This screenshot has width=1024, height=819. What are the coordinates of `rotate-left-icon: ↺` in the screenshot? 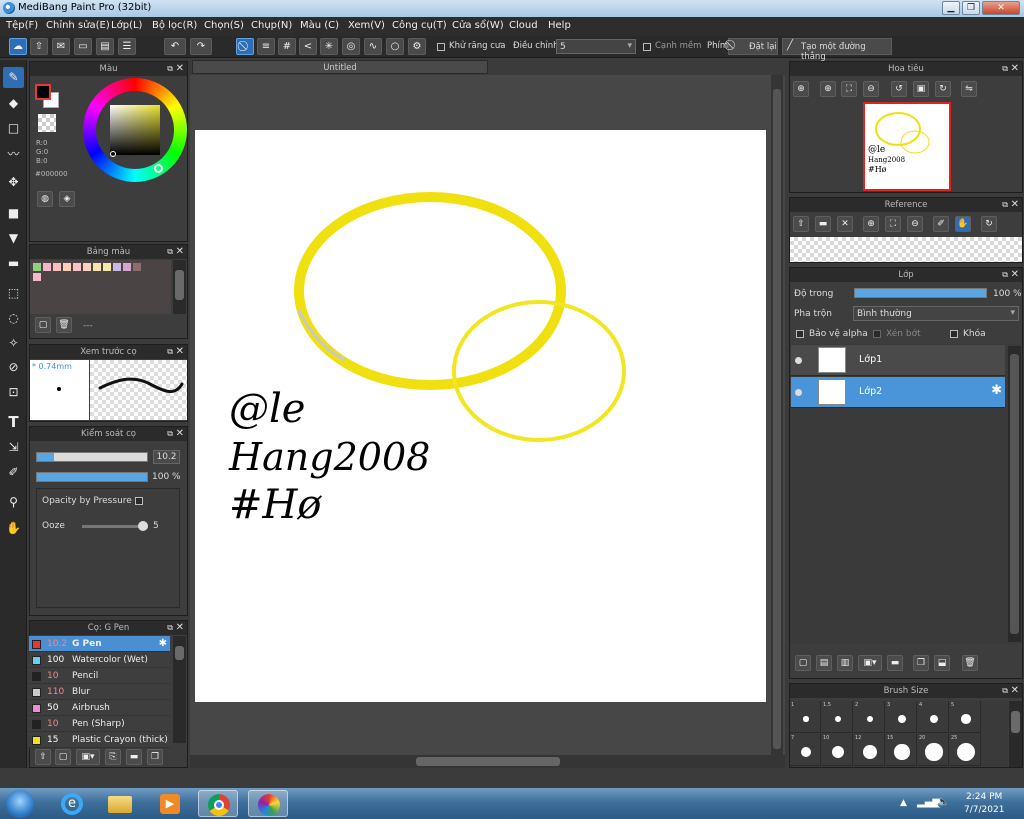 It's located at (899, 89).